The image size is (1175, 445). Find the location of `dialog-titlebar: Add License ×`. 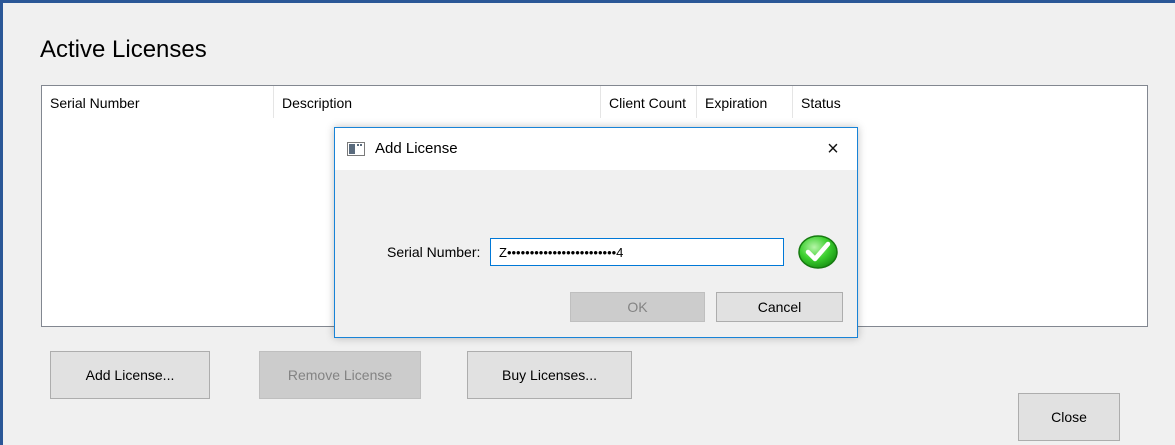

dialog-titlebar: Add License × is located at coordinates (596, 149).